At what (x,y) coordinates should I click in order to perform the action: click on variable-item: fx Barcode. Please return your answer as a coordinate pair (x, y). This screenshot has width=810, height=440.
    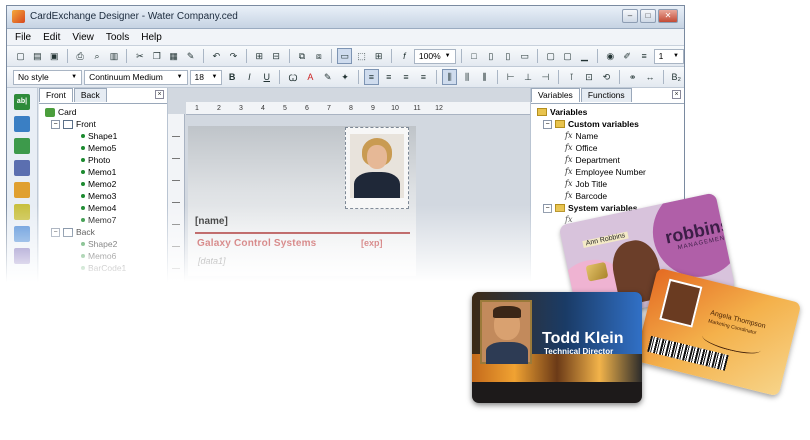
    Looking at the image, I should click on (586, 196).